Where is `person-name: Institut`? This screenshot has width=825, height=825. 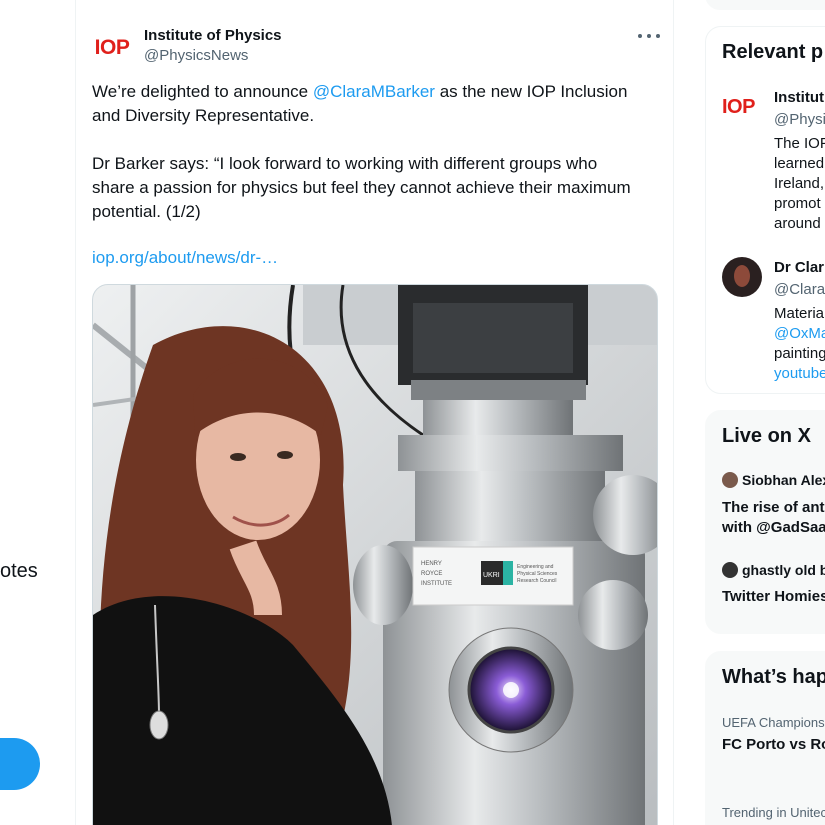
person-name: Institut is located at coordinates (799, 97).